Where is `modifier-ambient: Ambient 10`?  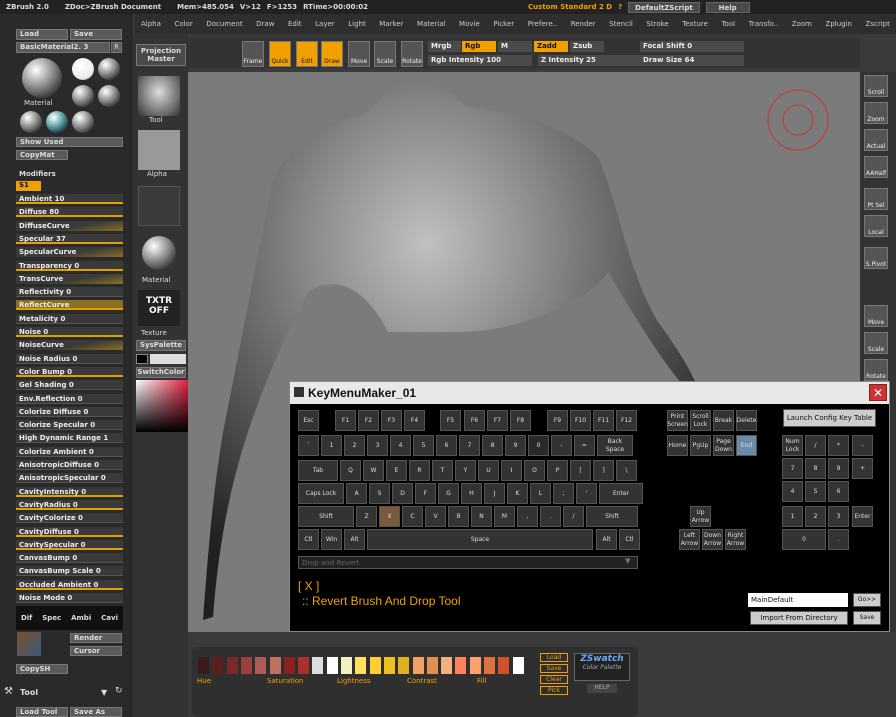
modifier-ambient: Ambient 10 is located at coordinates (69, 199).